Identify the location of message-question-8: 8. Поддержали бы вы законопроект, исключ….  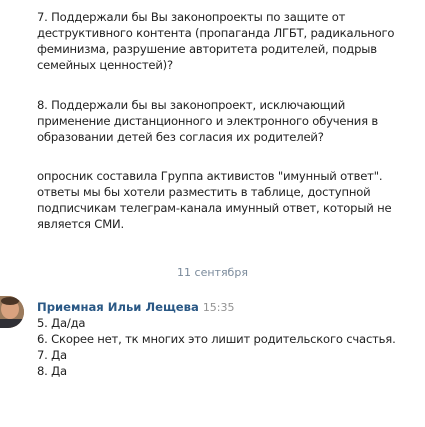
(227, 121).